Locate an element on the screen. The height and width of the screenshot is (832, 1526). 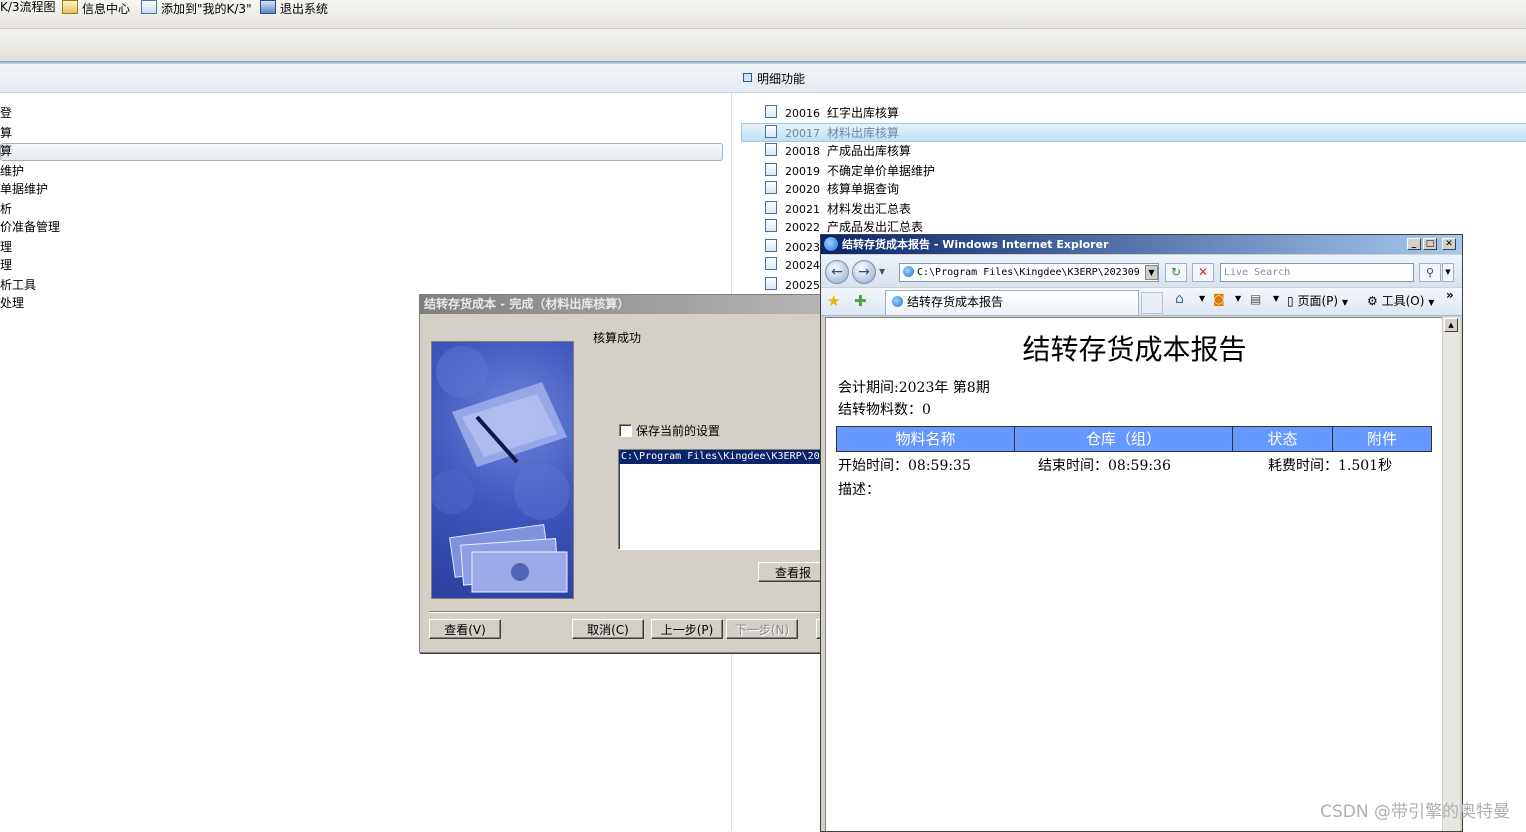
feeds-icon: ◙ is located at coordinates (1219, 299).